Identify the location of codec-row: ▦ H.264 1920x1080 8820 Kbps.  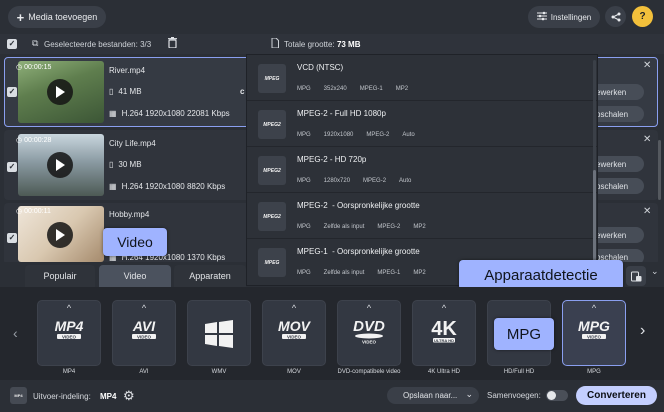
(167, 186).